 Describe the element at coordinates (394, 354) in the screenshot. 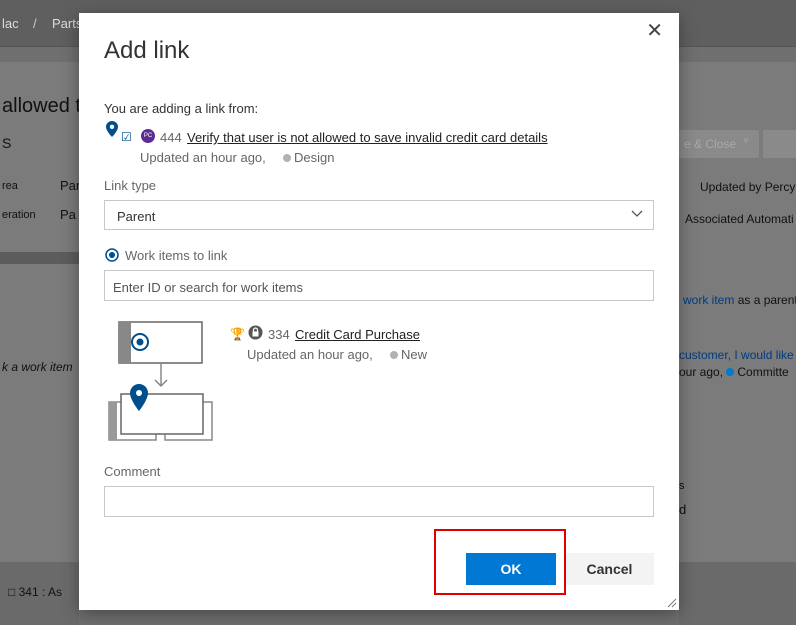

I see `target-state-dot` at that location.